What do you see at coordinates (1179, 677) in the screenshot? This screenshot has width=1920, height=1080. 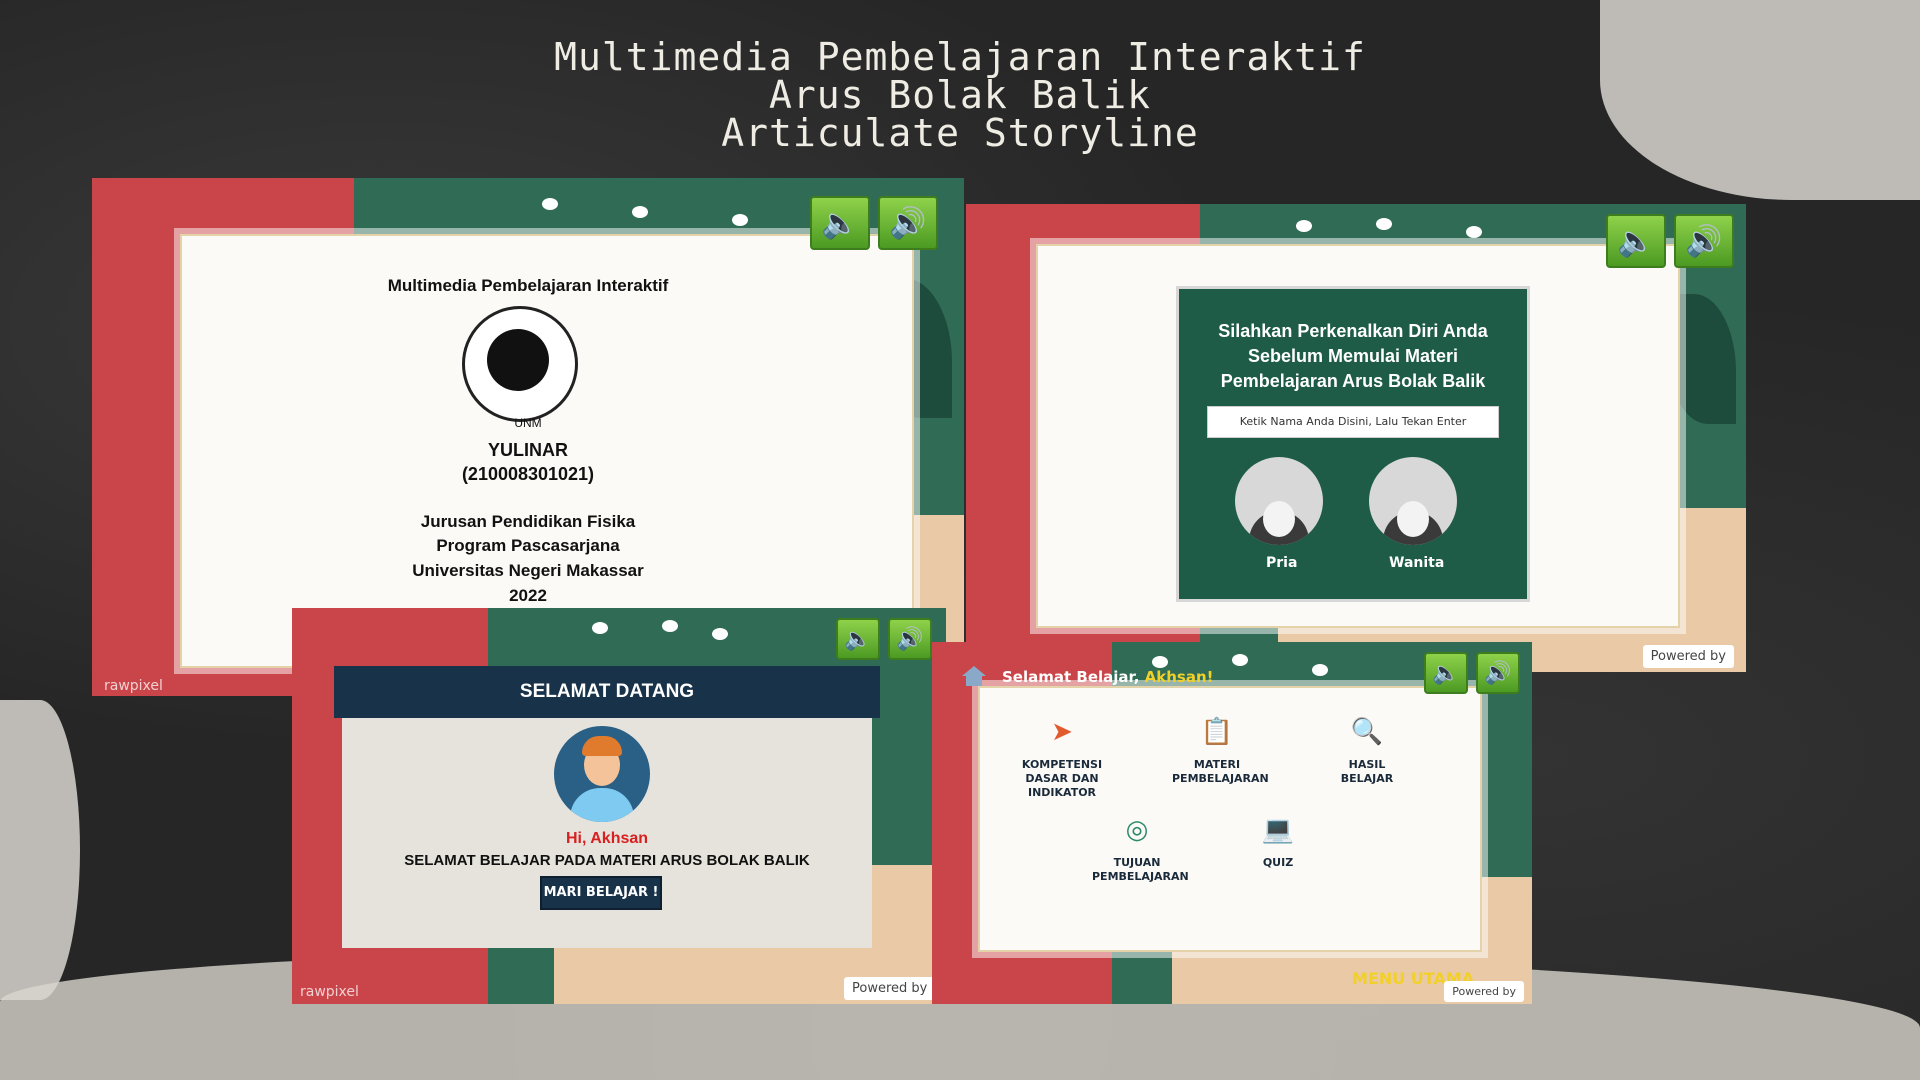 I see `greeting-name: Akhsan!` at bounding box center [1179, 677].